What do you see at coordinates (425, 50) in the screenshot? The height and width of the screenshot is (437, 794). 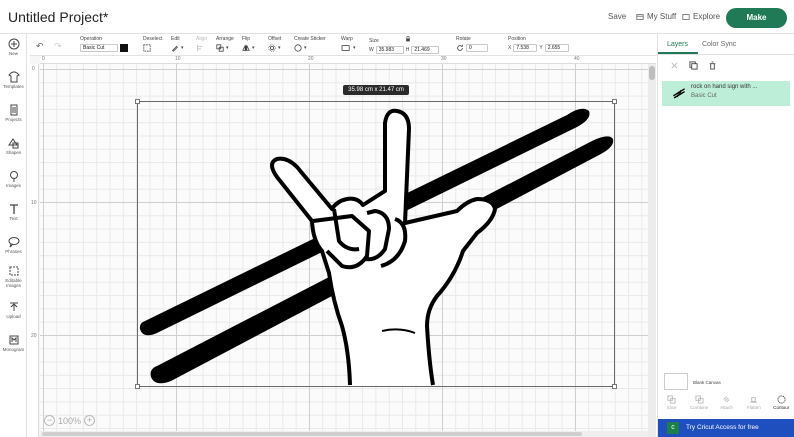 I see `height-input: 21.469` at bounding box center [425, 50].